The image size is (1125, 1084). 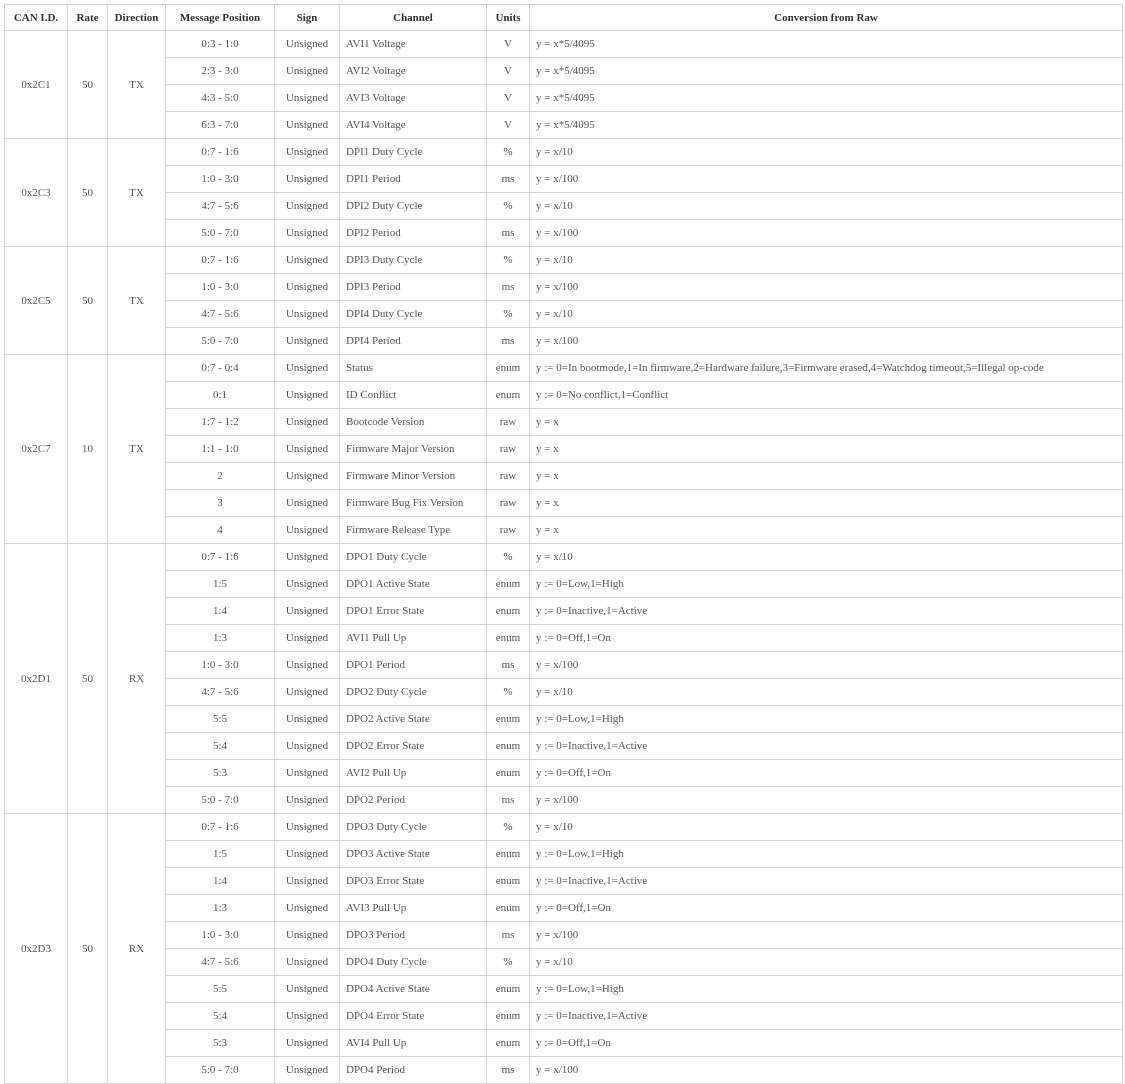 What do you see at coordinates (564, 530) in the screenshot?
I see `table-row: 4 Unsigned Firmware Release Type raw y = x` at bounding box center [564, 530].